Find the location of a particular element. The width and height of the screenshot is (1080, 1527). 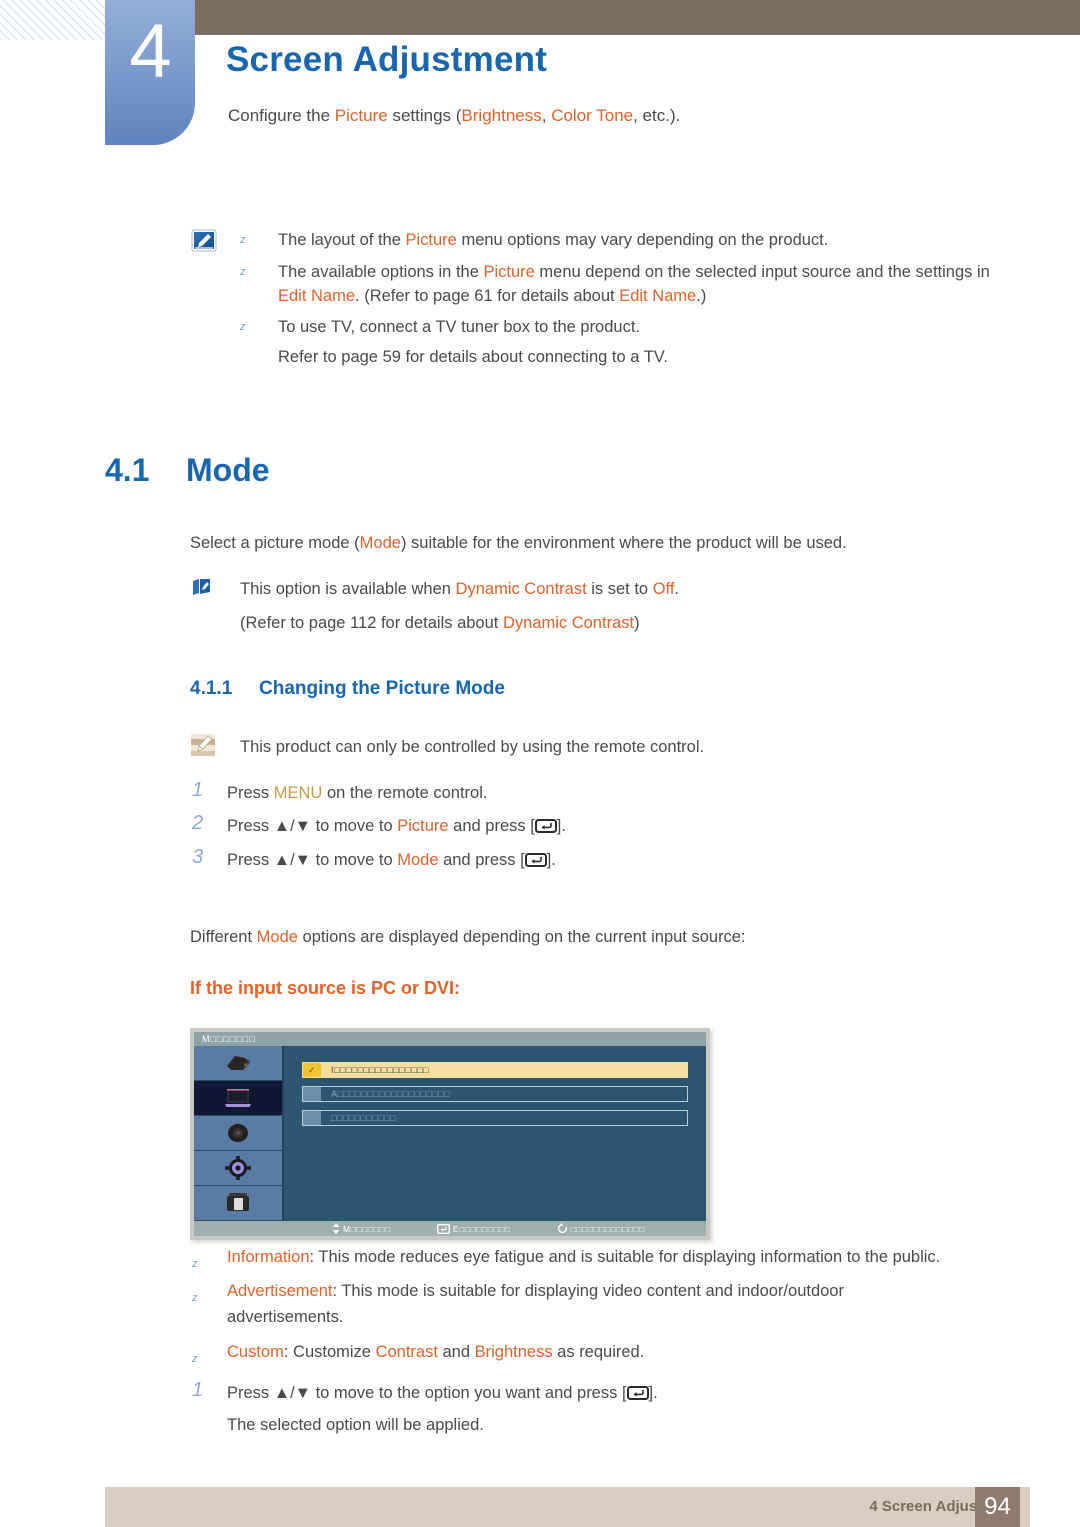

keyword-menu: MENU is located at coordinates (298, 793).